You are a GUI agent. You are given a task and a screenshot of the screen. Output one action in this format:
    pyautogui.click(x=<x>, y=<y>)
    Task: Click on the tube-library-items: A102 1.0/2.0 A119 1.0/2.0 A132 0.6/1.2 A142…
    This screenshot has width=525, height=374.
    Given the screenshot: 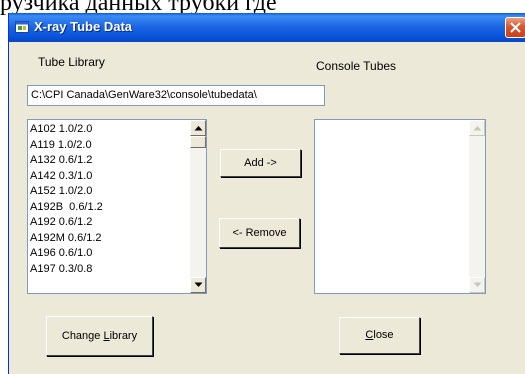 What is the action you would take?
    pyautogui.click(x=109, y=199)
    